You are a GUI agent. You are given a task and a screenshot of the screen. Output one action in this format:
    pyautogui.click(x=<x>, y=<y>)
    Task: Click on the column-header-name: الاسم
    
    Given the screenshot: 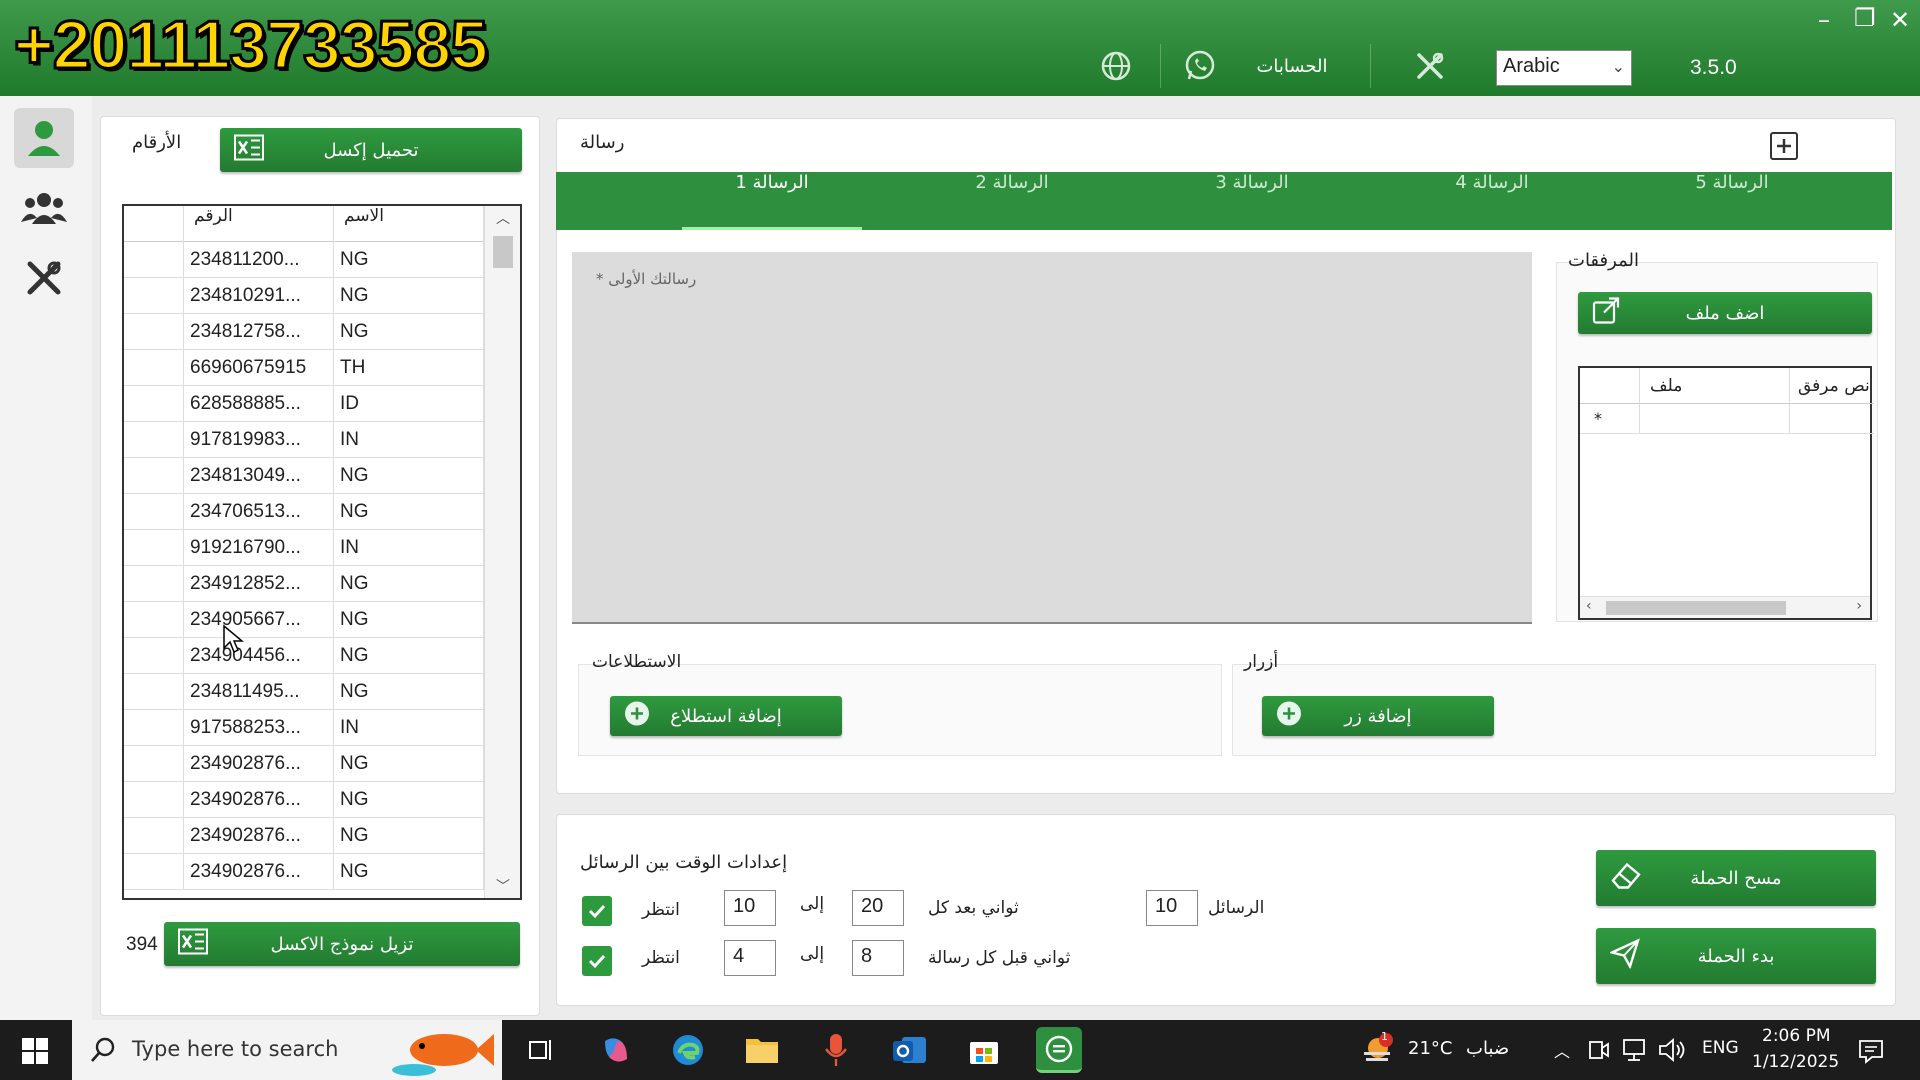 What is the action you would take?
    pyautogui.click(x=409, y=224)
    